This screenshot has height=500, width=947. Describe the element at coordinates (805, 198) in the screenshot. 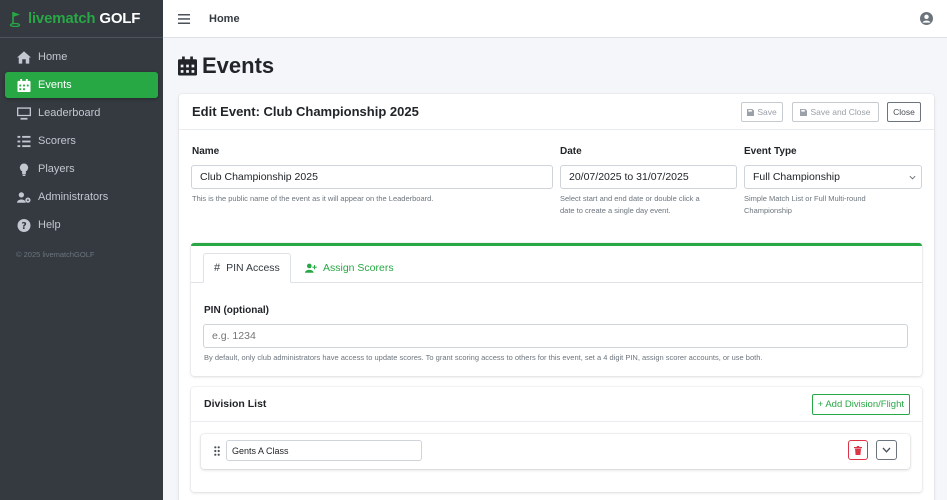

I see `event-type-help-line-1: Simple Match List or Full Multi-round` at that location.